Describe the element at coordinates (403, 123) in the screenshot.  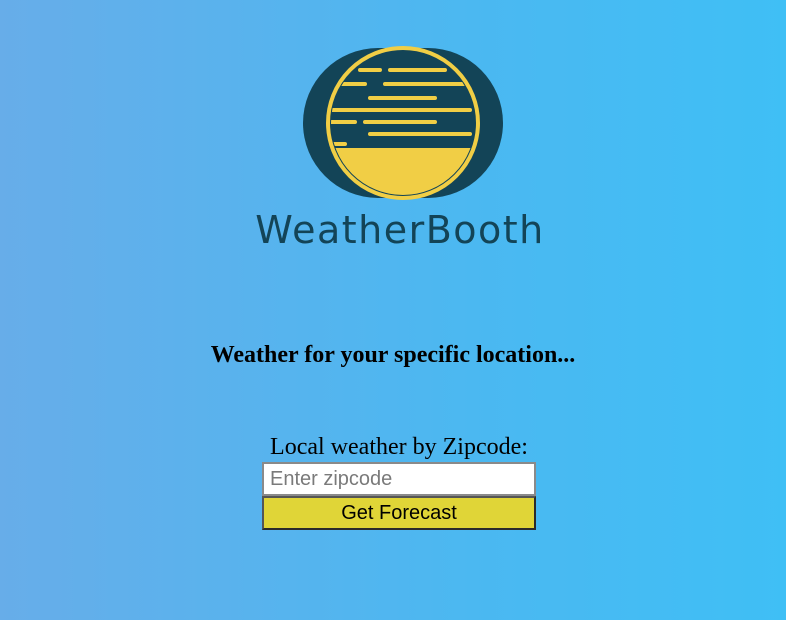
I see `sun-cloud-logo-icon` at that location.